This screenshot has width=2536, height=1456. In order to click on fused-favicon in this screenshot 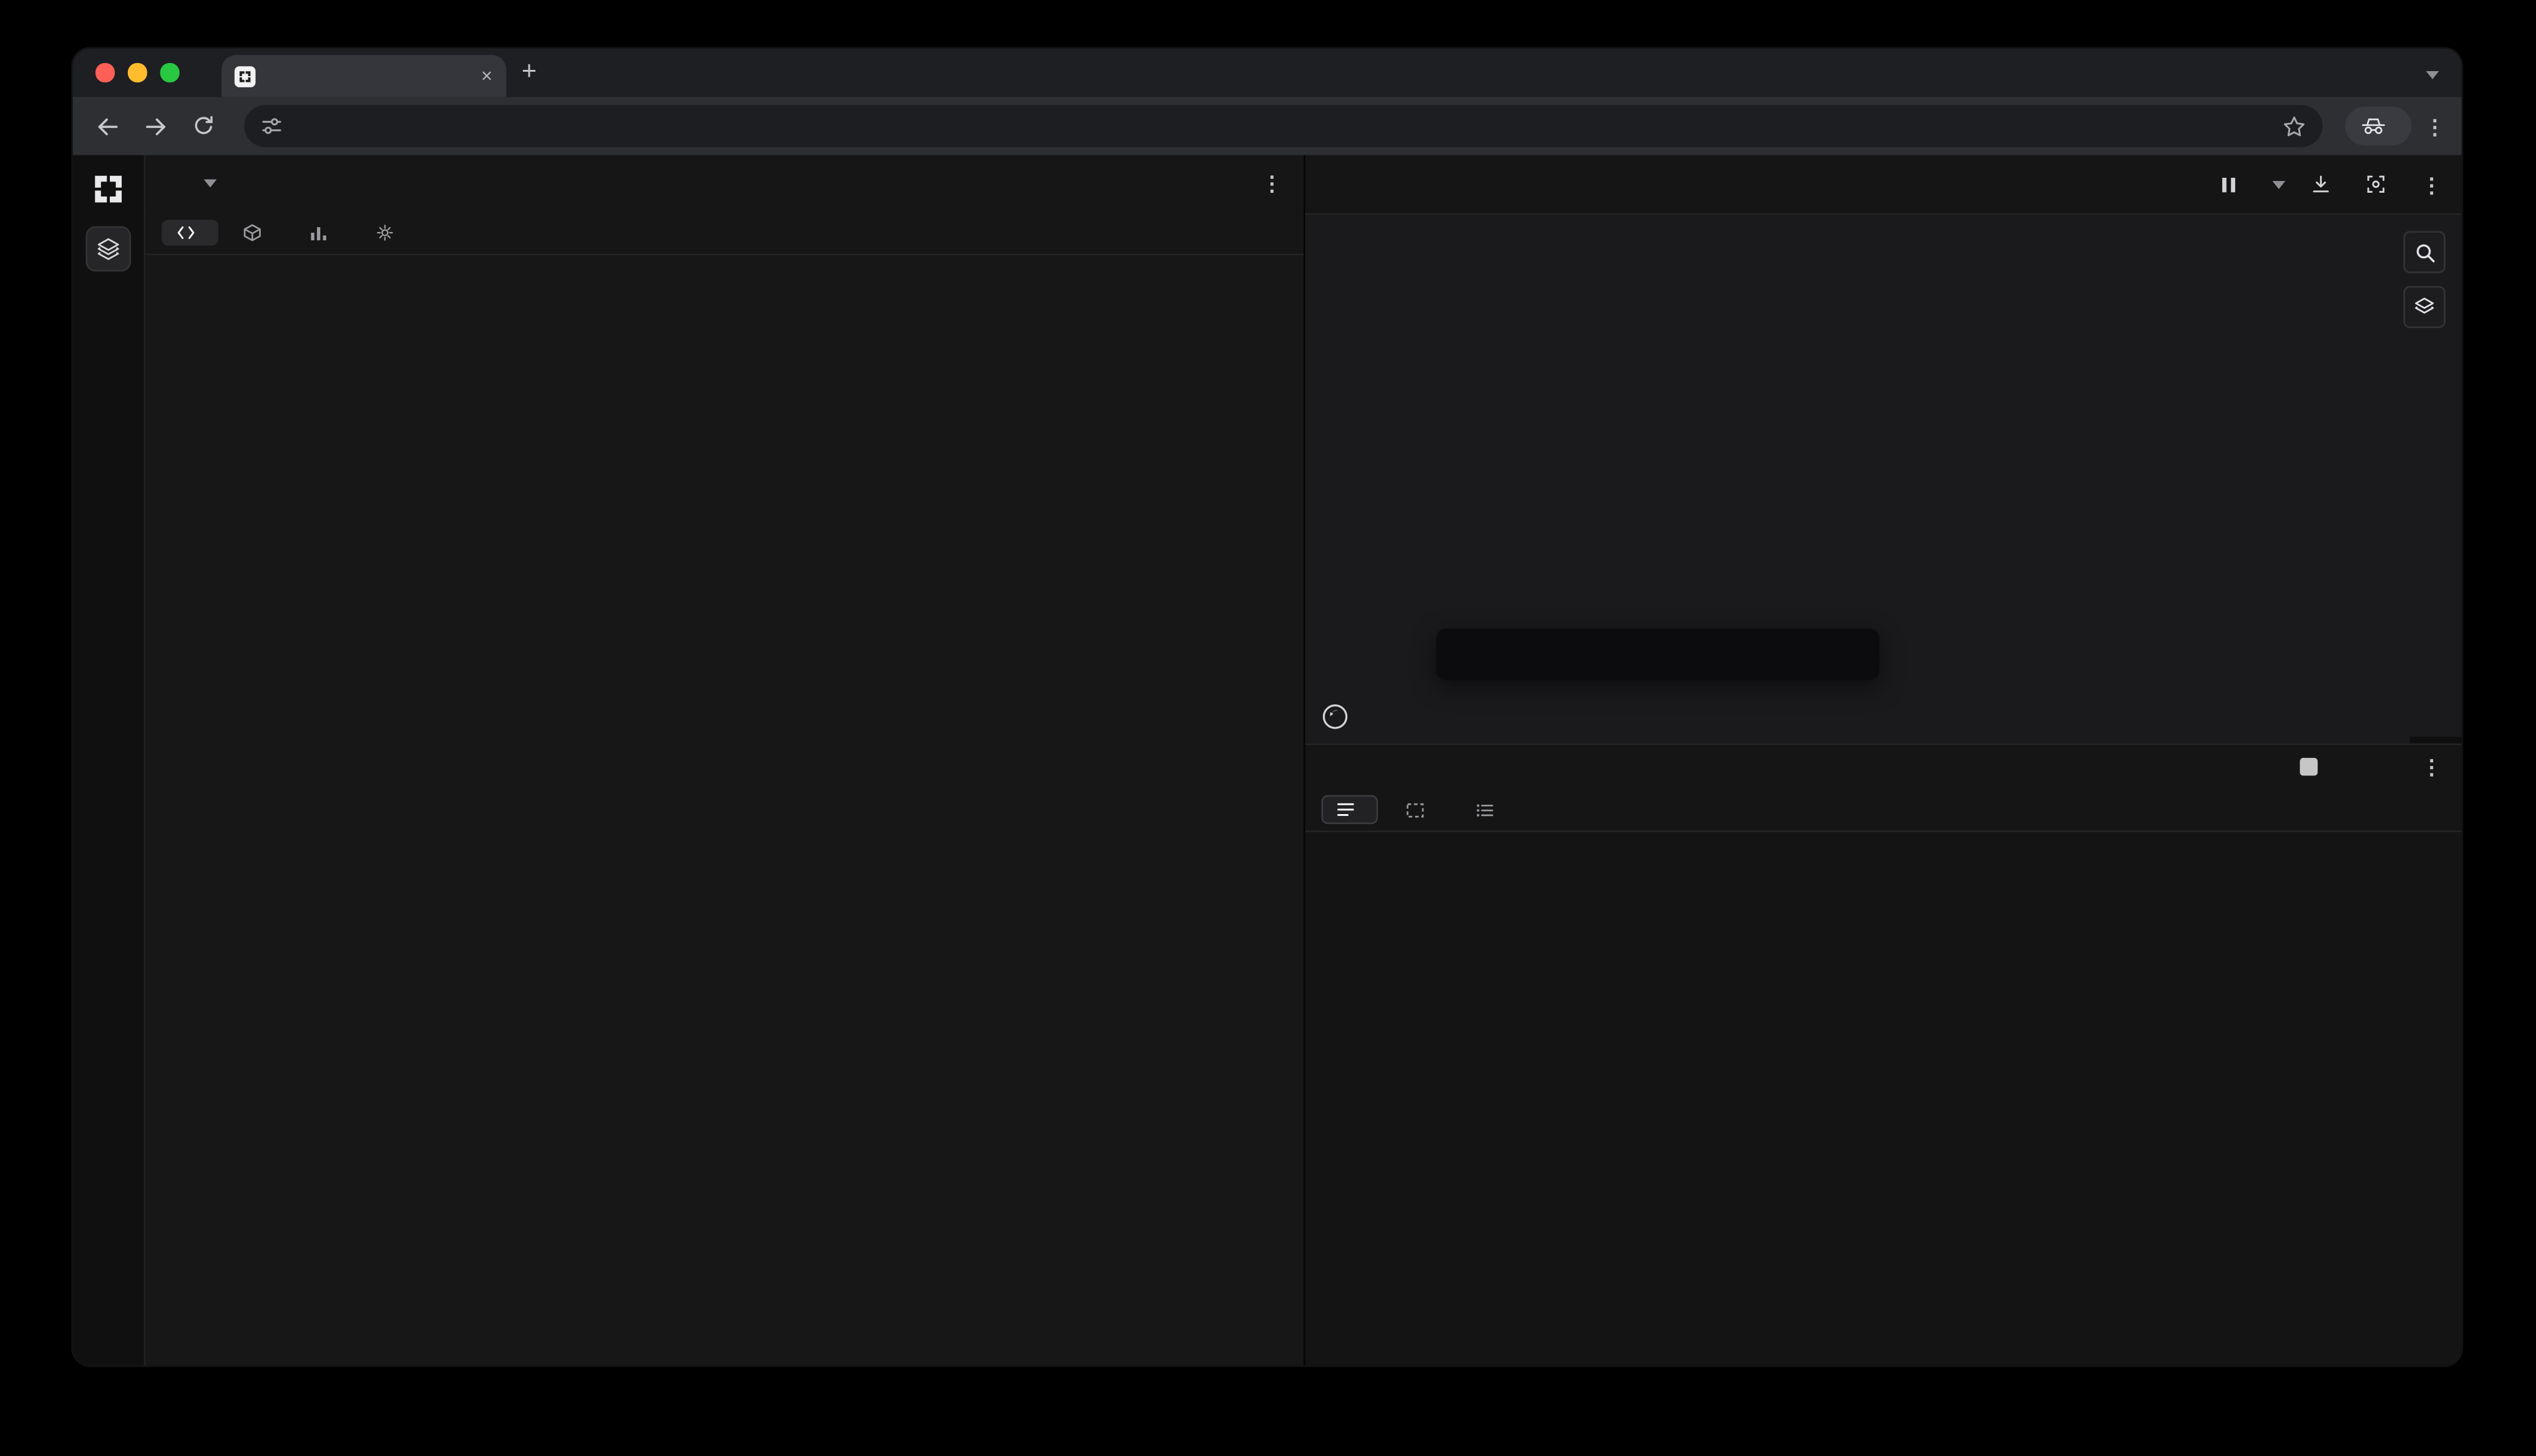, I will do `click(244, 76)`.